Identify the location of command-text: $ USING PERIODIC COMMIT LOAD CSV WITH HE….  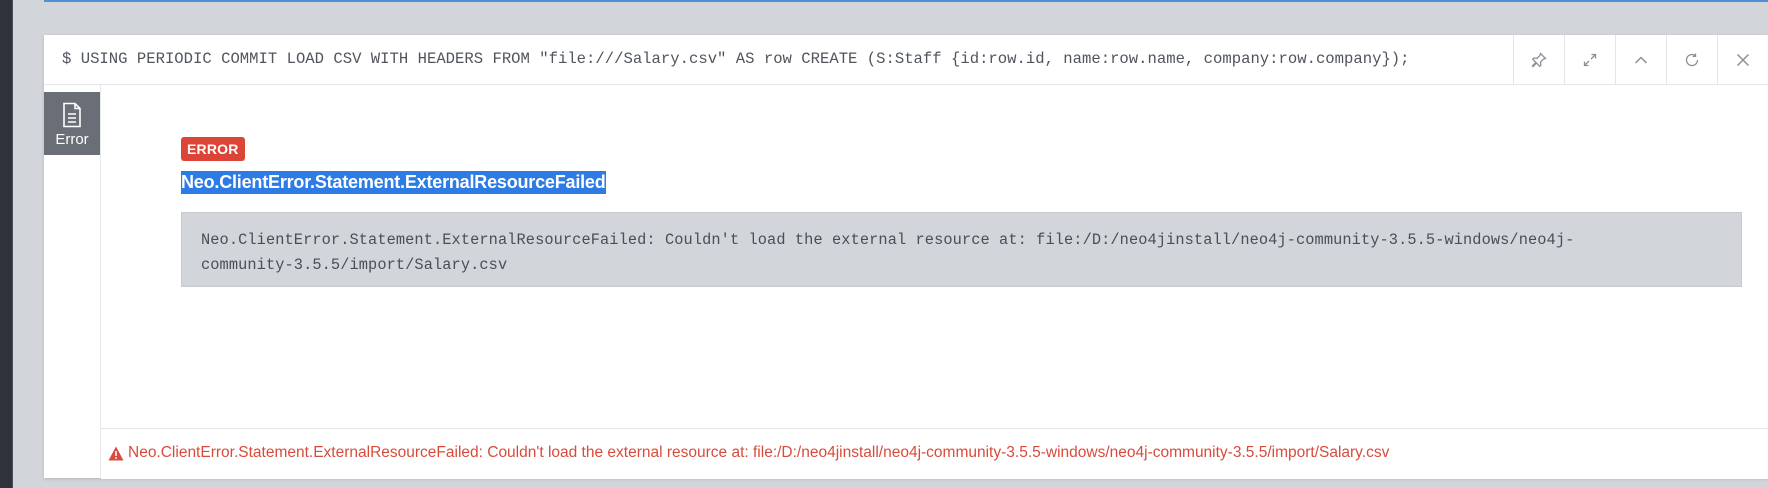
(736, 59).